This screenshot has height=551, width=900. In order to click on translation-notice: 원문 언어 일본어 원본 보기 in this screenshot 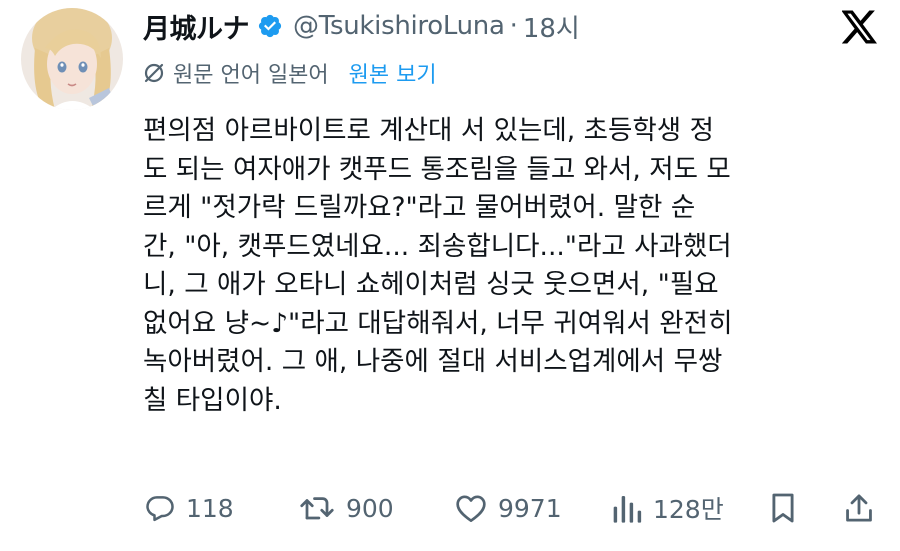, I will do `click(290, 73)`.